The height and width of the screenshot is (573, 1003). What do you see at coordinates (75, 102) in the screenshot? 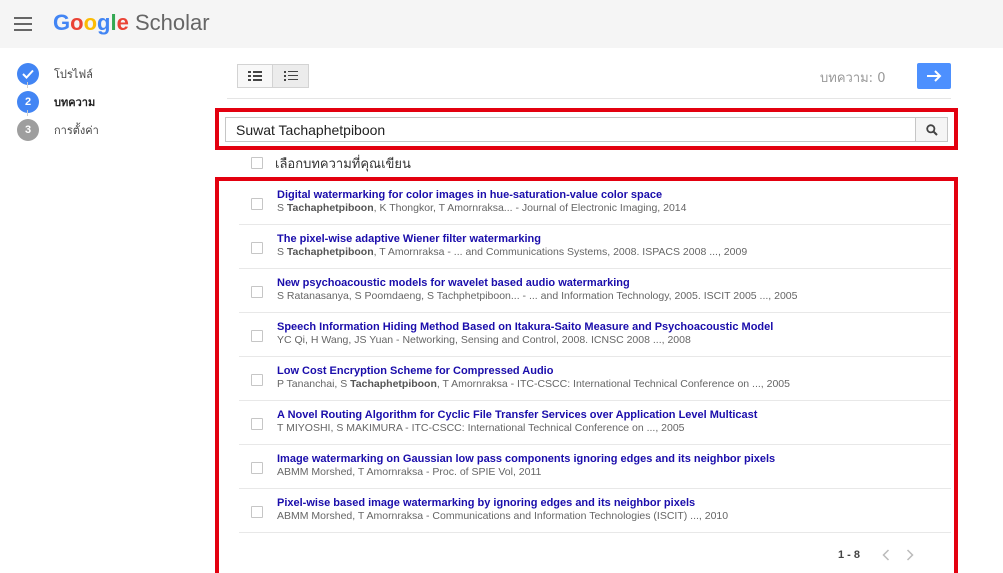
I see `step-label: บทความ` at bounding box center [75, 102].